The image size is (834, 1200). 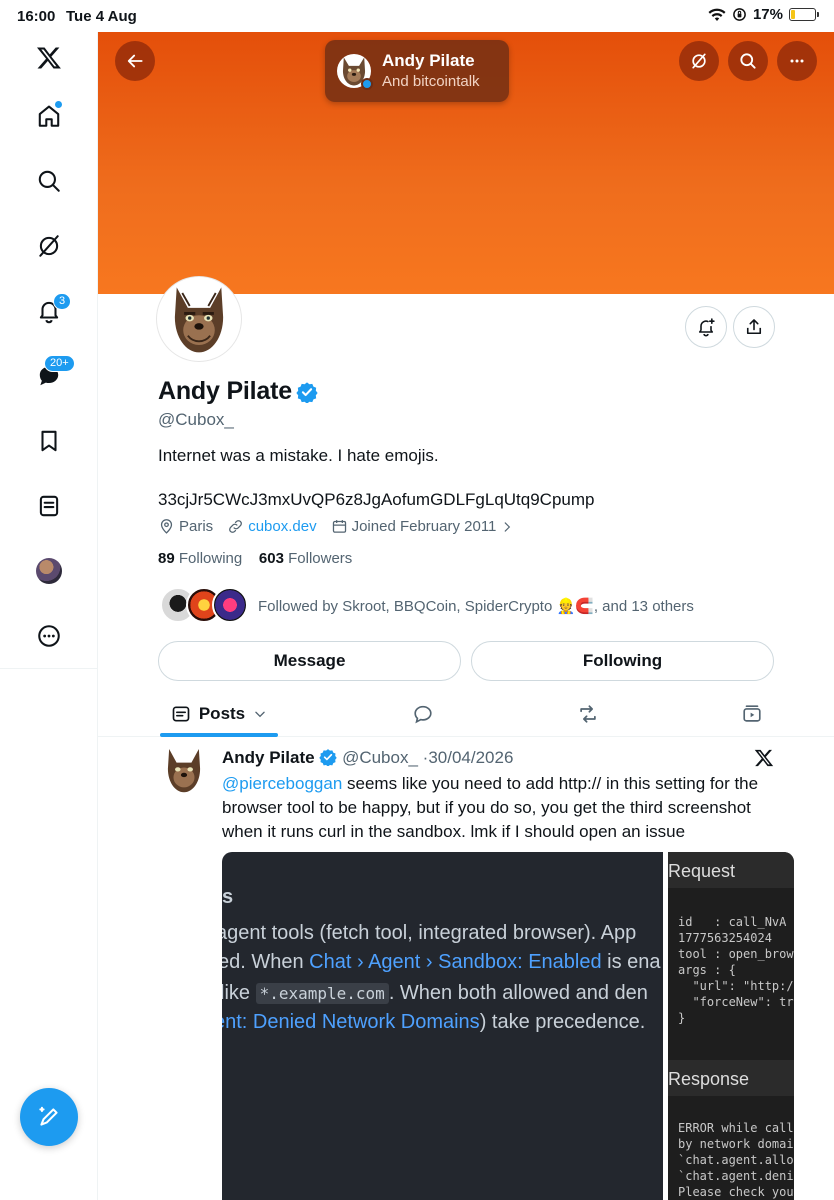 What do you see at coordinates (320, 558) in the screenshot?
I see `followers-label: Followers` at bounding box center [320, 558].